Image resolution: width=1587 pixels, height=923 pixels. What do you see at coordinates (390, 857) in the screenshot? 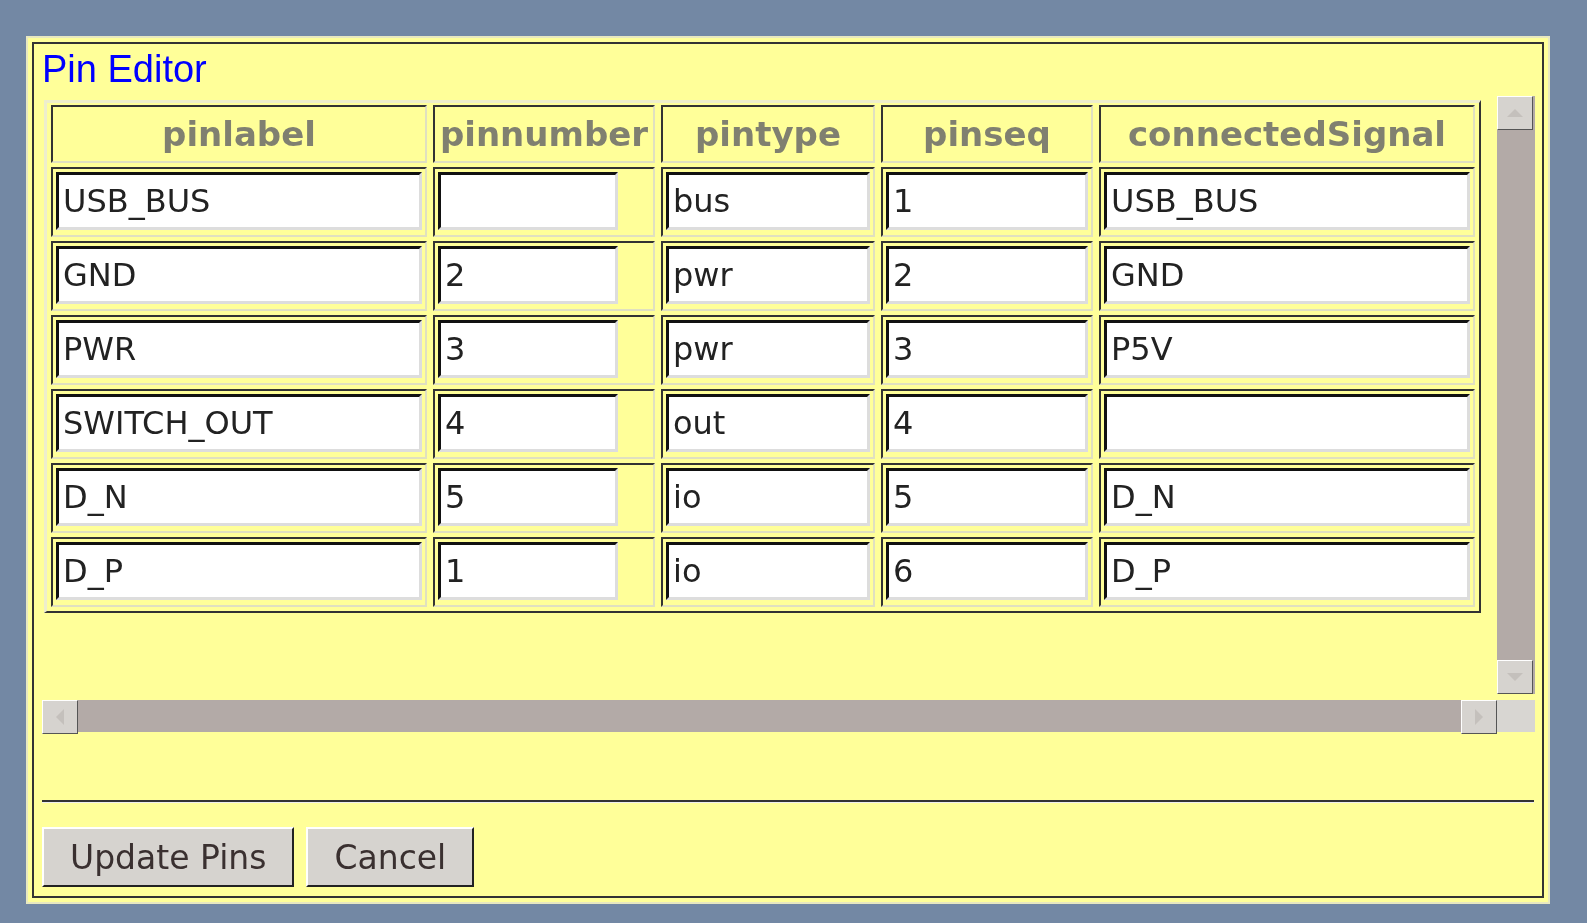
I see `cancel-button: Cancel` at bounding box center [390, 857].